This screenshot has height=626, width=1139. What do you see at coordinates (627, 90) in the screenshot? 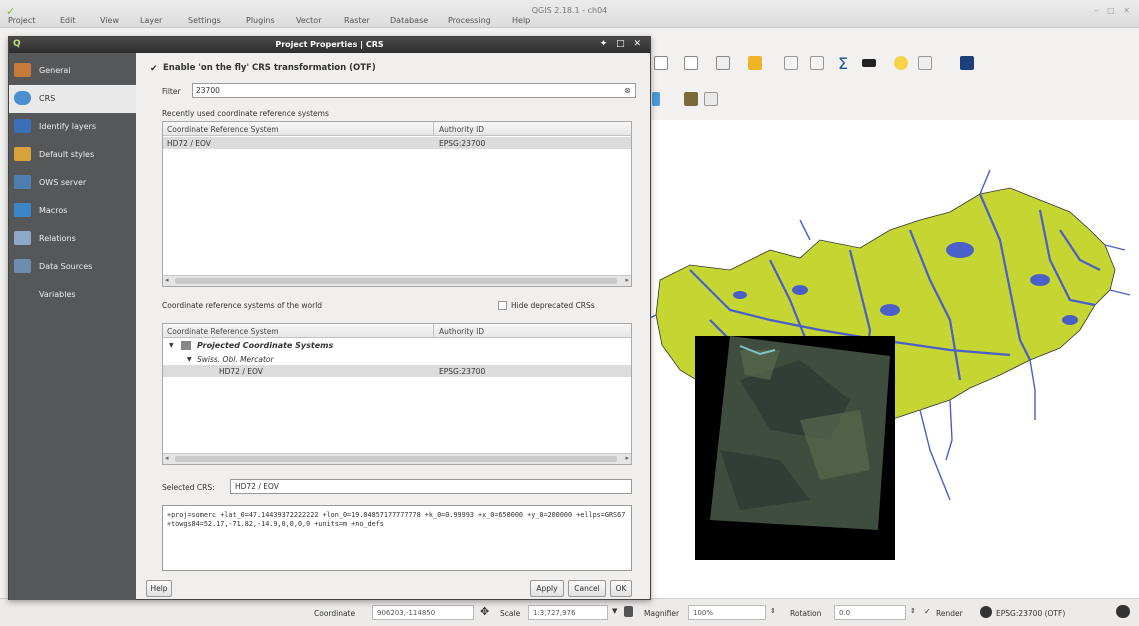
I see `clear-filter-icon: ⊗` at bounding box center [627, 90].